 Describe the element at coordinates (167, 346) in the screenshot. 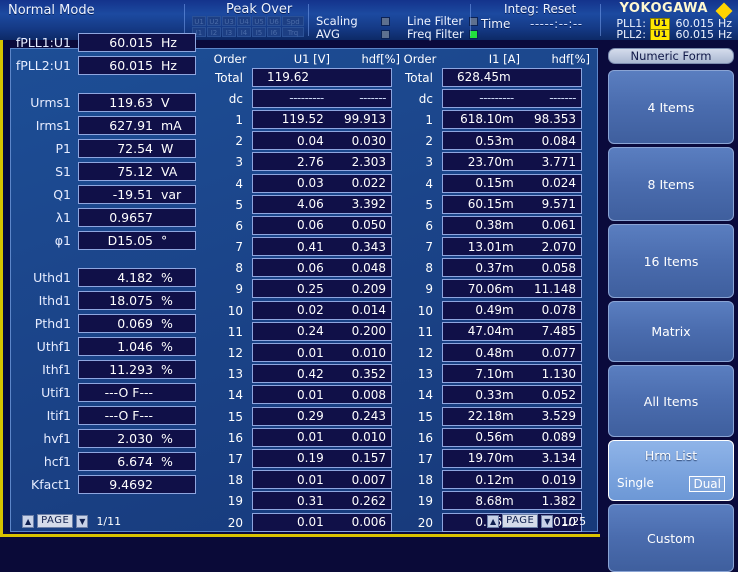

I see `distortion-unit-3: %` at that location.